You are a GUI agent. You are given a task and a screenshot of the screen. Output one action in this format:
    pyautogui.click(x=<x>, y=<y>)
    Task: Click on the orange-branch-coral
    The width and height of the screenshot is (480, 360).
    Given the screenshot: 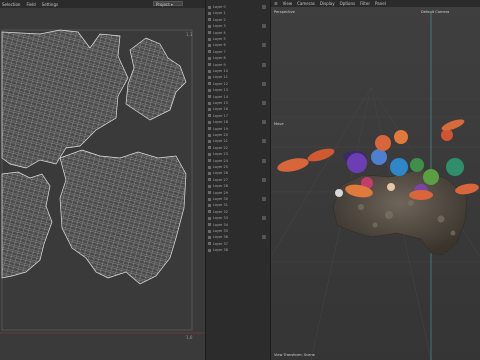 What is the action you would take?
    pyautogui.click(x=383, y=143)
    